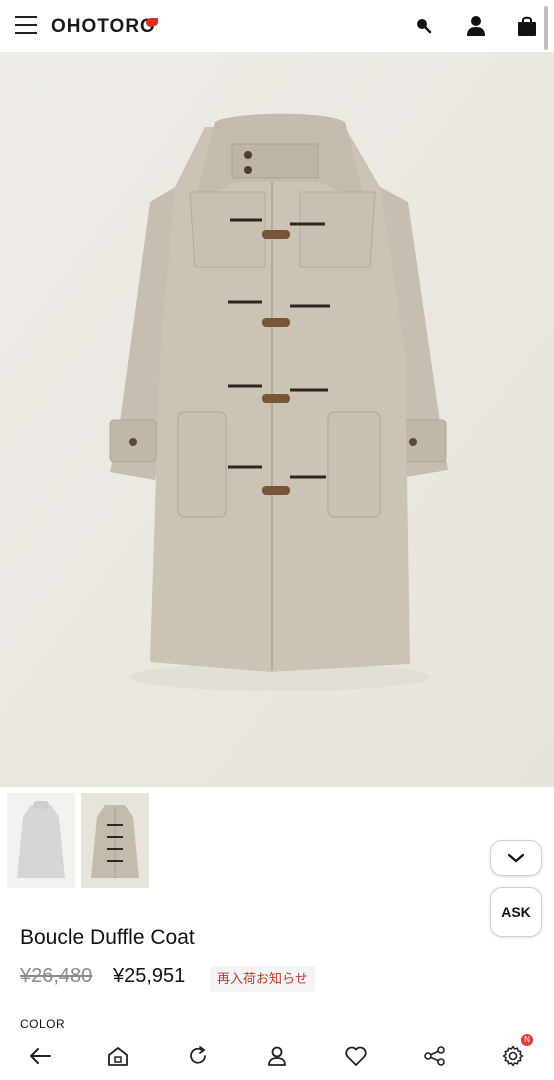  What do you see at coordinates (527, 1040) in the screenshot?
I see `settings-badge: N` at bounding box center [527, 1040].